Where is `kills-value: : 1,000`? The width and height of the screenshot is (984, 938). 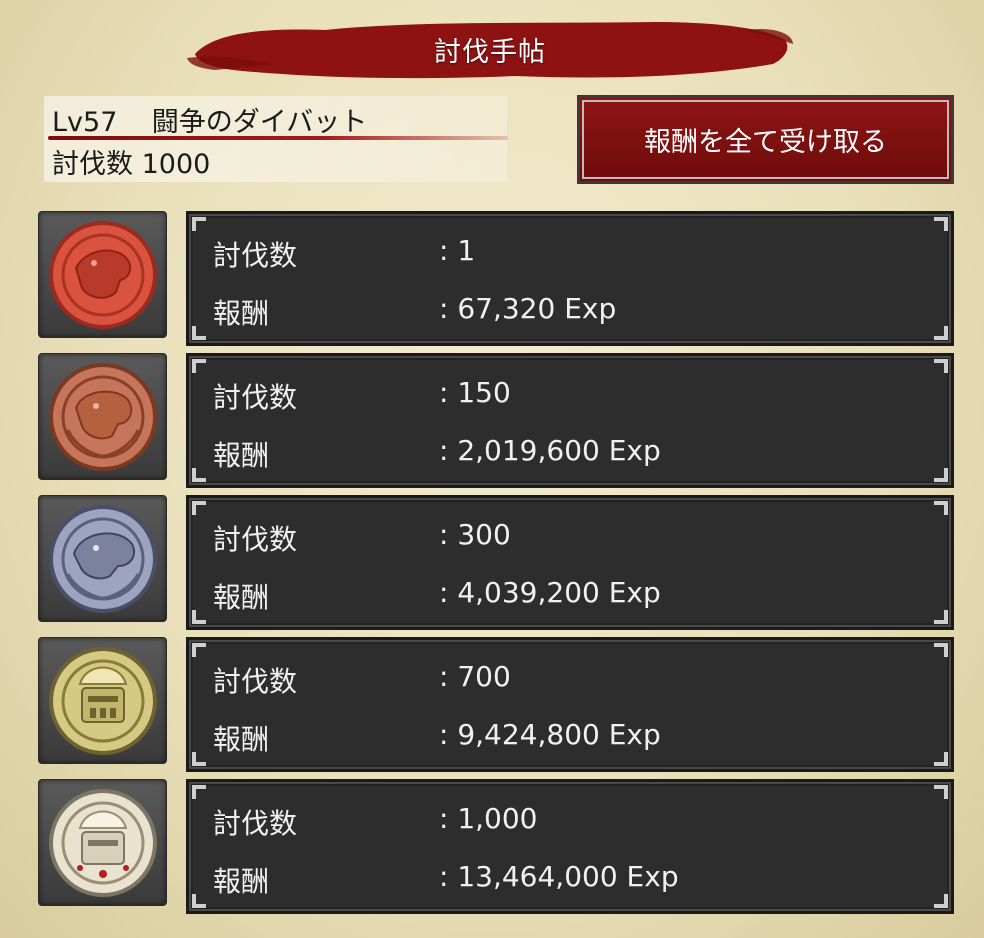
kills-value: : 1,000 is located at coordinates (488, 818).